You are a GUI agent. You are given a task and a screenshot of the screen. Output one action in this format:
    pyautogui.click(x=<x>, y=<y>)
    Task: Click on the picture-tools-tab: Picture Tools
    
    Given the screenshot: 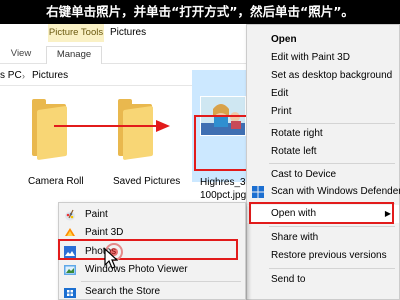 What is the action you would take?
    pyautogui.click(x=76, y=33)
    